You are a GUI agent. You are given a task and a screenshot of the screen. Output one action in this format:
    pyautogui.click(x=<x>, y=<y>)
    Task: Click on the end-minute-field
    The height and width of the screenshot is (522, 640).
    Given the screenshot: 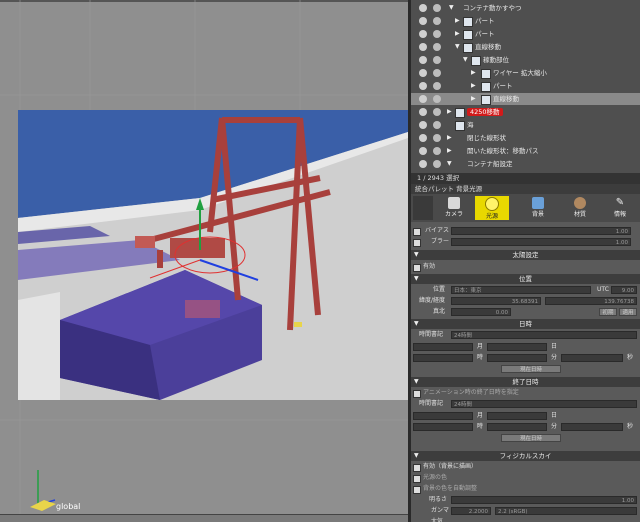 What is the action you would take?
    pyautogui.click(x=517, y=427)
    